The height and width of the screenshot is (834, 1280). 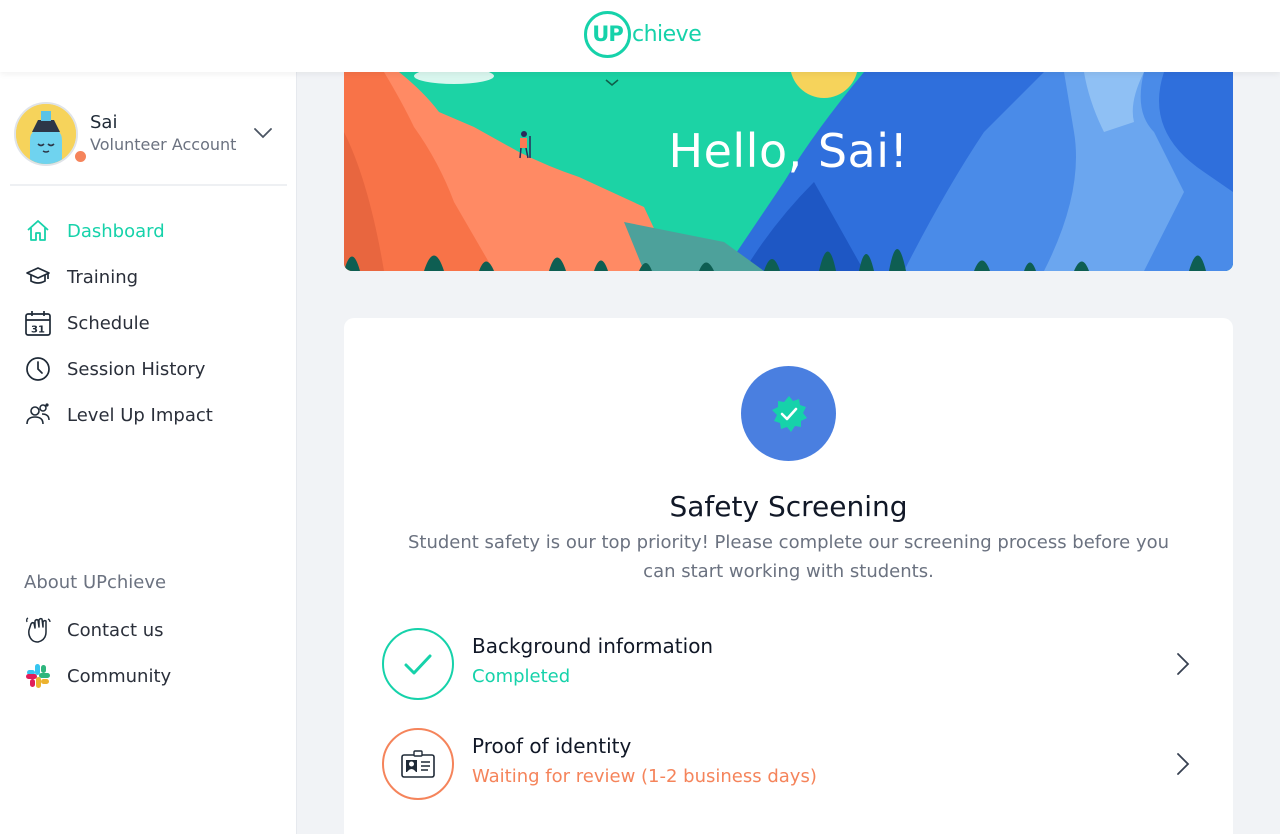 What do you see at coordinates (667, 34) in the screenshot?
I see `logo-wordmark: chieve` at bounding box center [667, 34].